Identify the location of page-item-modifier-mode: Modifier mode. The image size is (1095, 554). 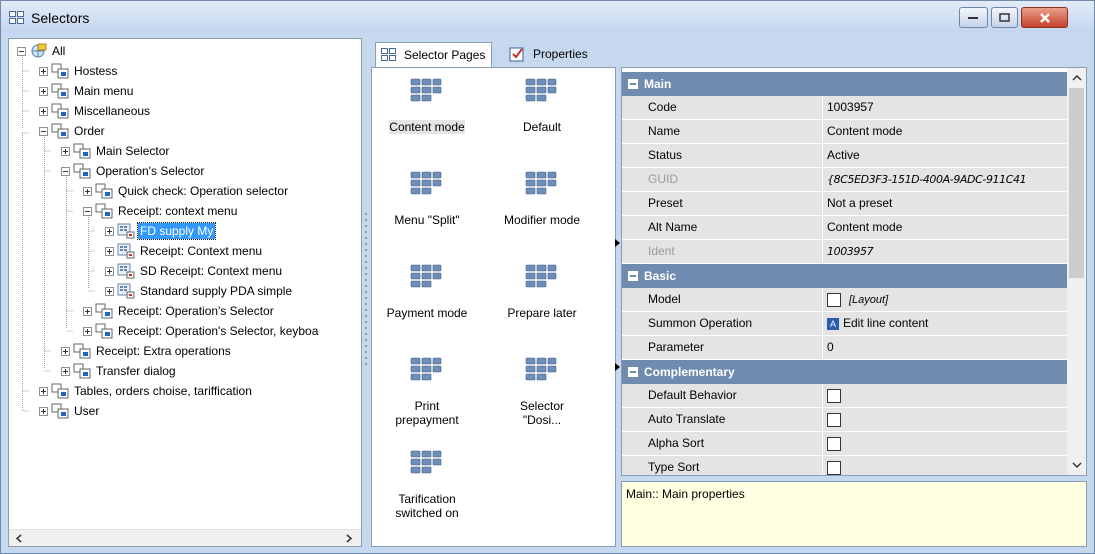
(542, 201).